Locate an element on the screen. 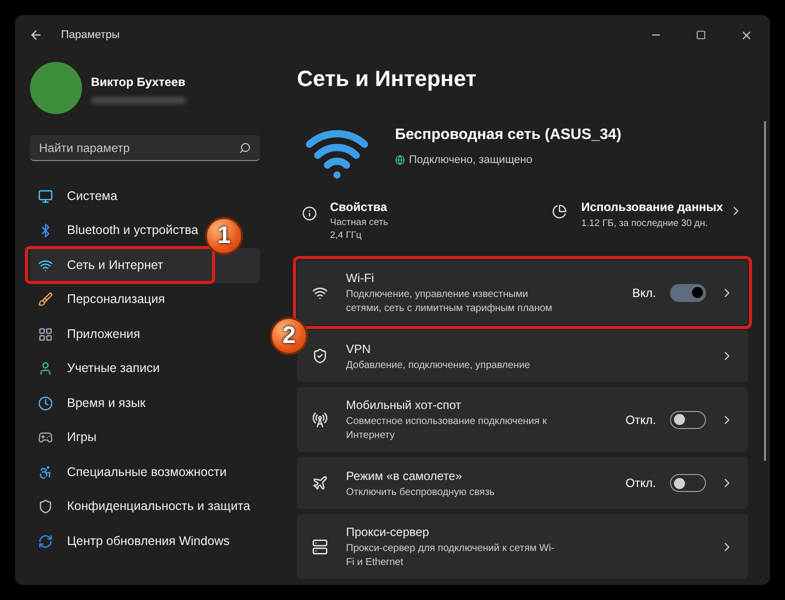 The width and height of the screenshot is (785, 600). avatar is located at coordinates (56, 88).